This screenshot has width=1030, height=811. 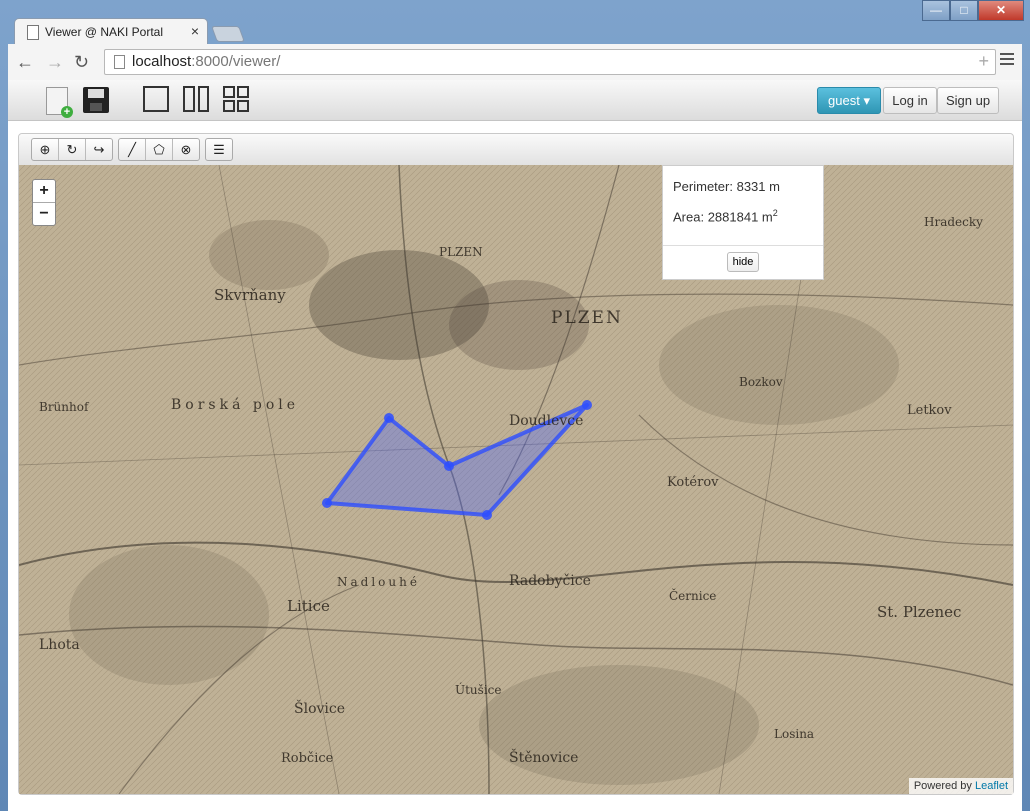 What do you see at coordinates (758, 186) in the screenshot?
I see `perimeter-value: 8331 m` at bounding box center [758, 186].